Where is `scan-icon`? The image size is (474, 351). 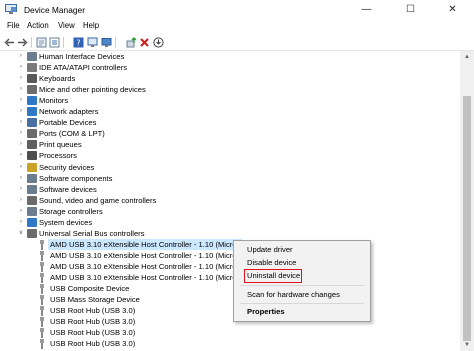
scan-icon is located at coordinates (158, 42).